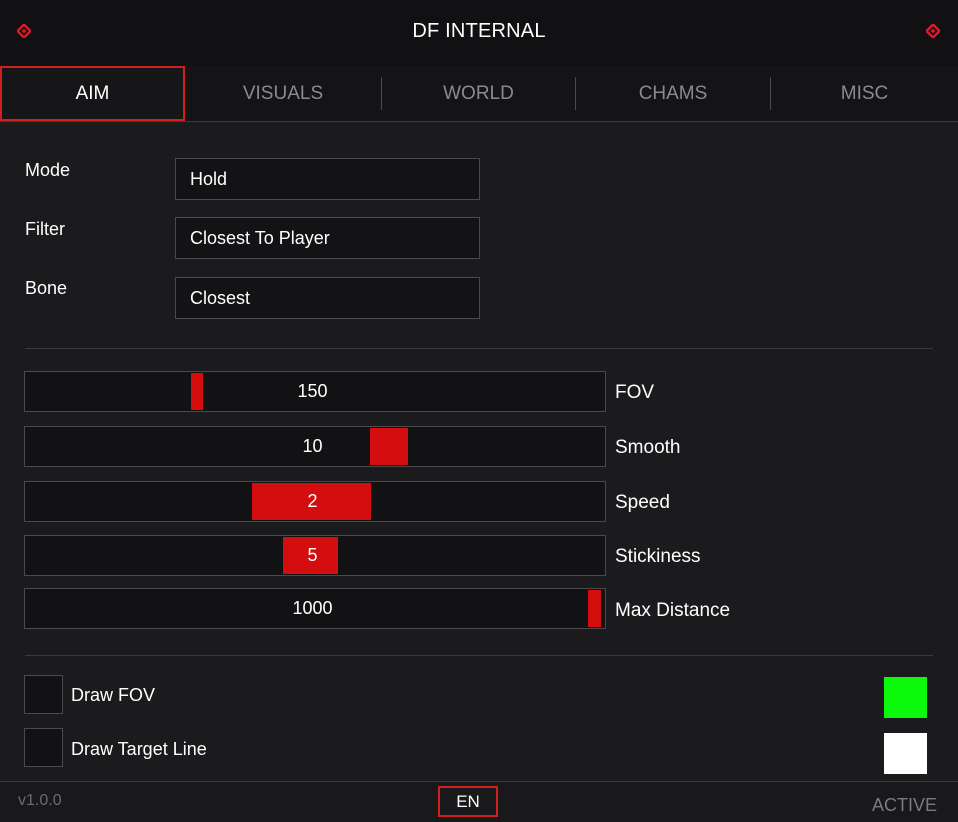 Image resolution: width=958 pixels, height=822 pixels. I want to click on slider-value: 2, so click(312, 501).